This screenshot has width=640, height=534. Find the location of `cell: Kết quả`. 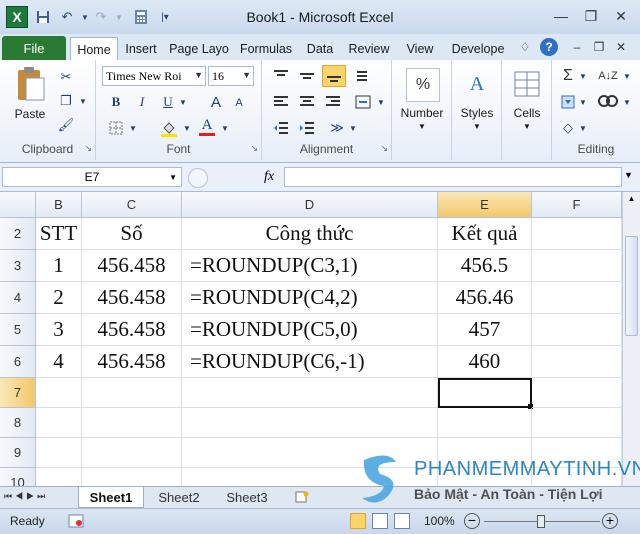

cell: Kết quả is located at coordinates (485, 234).